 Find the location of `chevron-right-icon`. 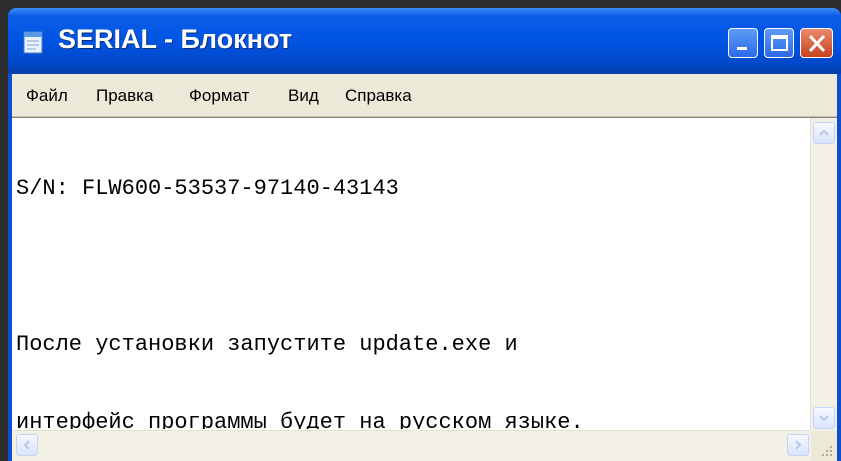

chevron-right-icon is located at coordinates (798, 445).